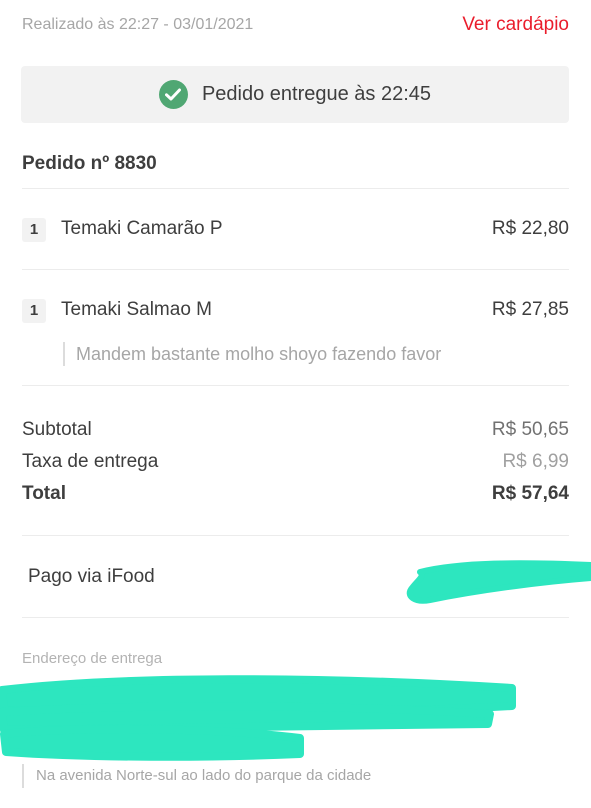  I want to click on delivery-fee-label: Taxa de entrega, so click(90, 461).